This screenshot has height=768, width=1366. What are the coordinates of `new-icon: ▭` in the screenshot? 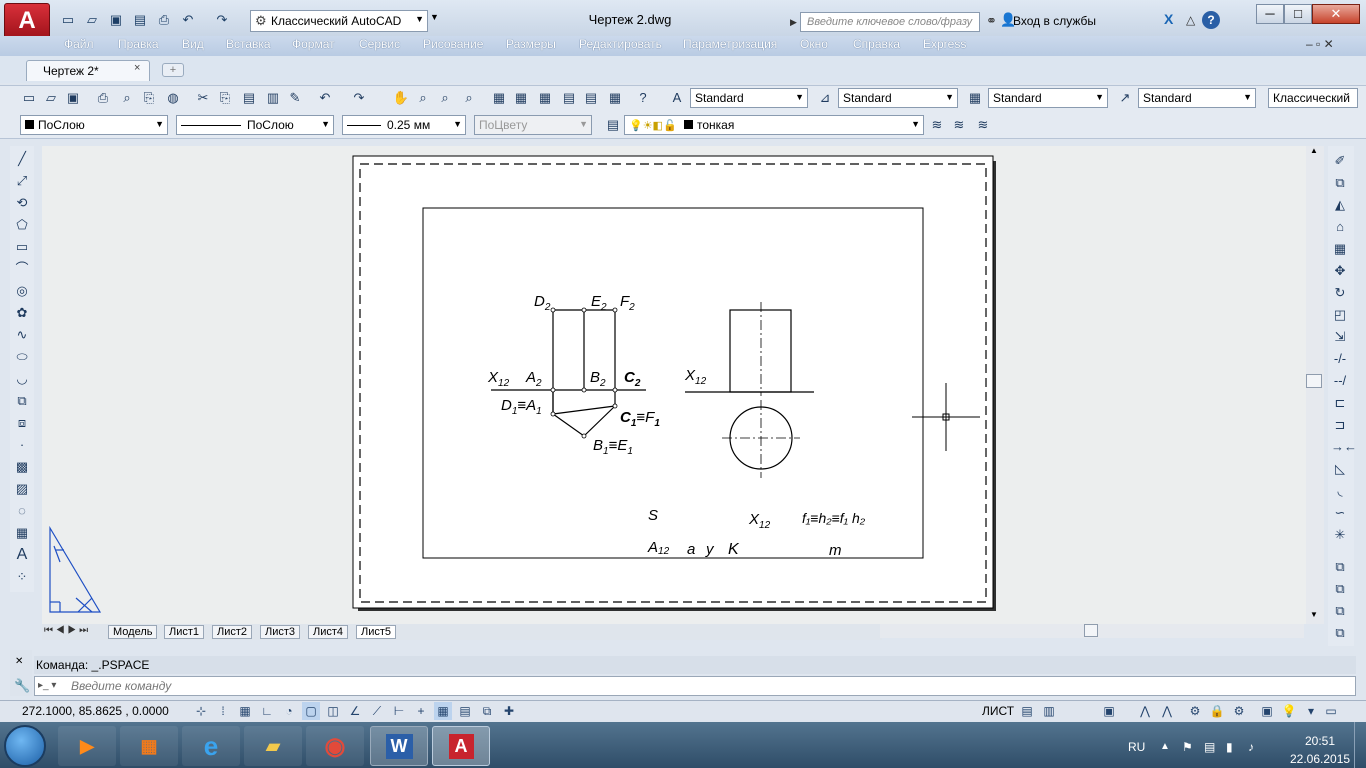 It's located at (29, 98).